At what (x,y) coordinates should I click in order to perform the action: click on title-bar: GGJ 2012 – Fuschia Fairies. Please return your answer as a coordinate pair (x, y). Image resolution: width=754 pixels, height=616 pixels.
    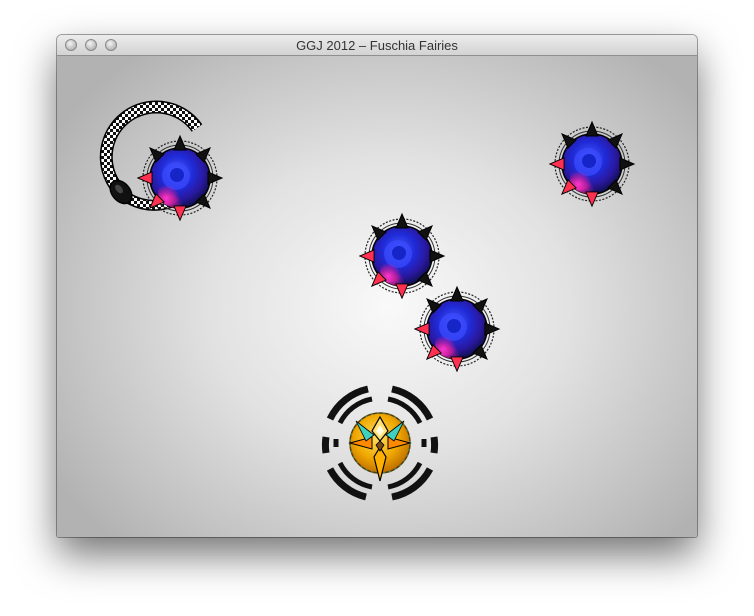
    Looking at the image, I should click on (377, 45).